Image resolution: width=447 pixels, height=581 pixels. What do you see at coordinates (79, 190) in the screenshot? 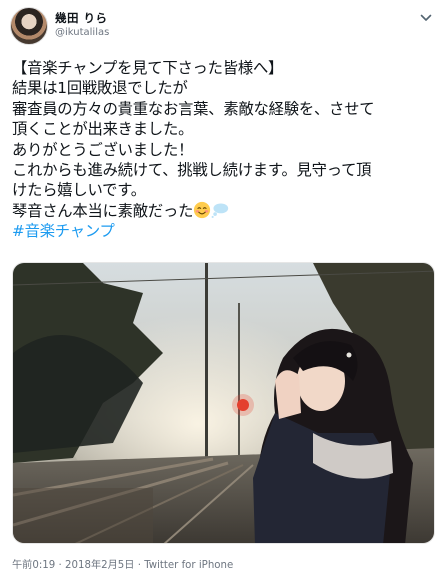
I see `tweet-line: けたら嬉しいです。` at bounding box center [79, 190].